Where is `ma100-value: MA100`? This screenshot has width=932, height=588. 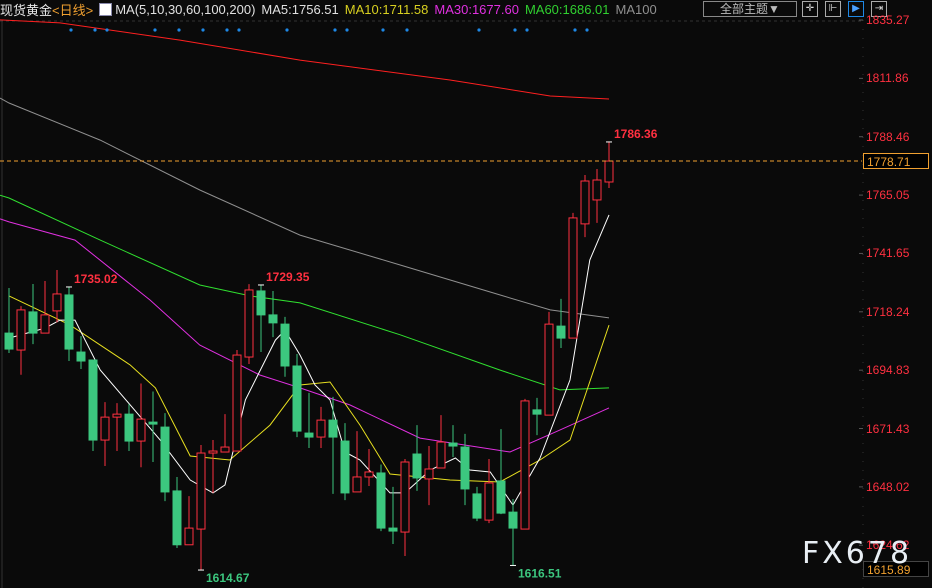 ma100-value: MA100 is located at coordinates (636, 9).